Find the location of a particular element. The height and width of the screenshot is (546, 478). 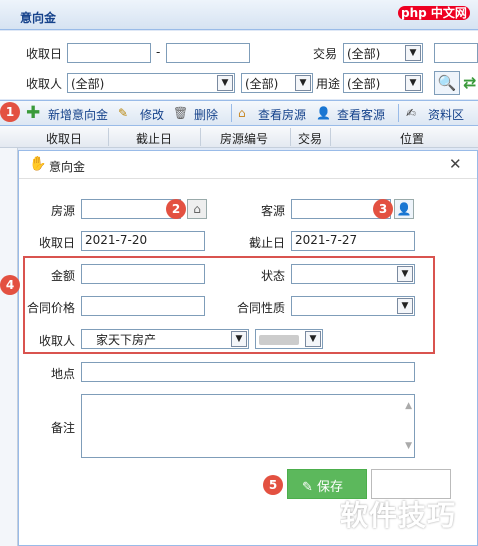

recv-date-input: 2021-7-20 is located at coordinates (143, 241).